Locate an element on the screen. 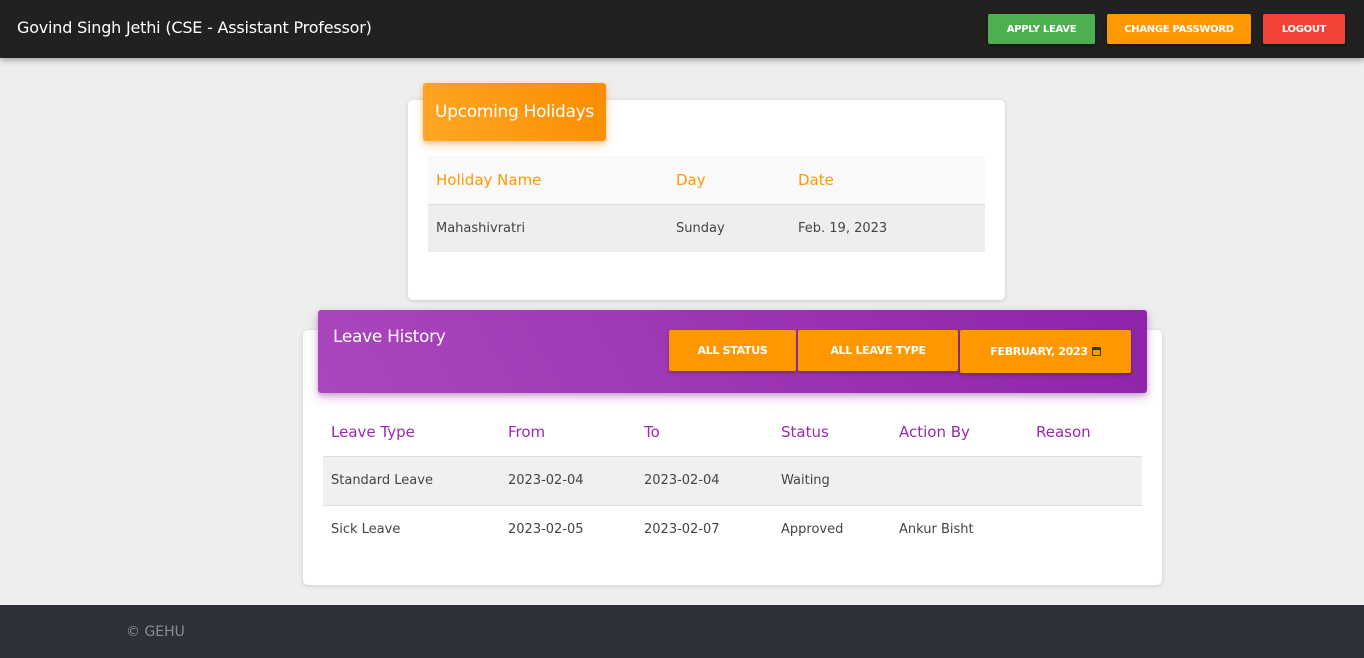 Image resolution: width=1364 pixels, height=658 pixels. column-header-day: Day is located at coordinates (729, 180).